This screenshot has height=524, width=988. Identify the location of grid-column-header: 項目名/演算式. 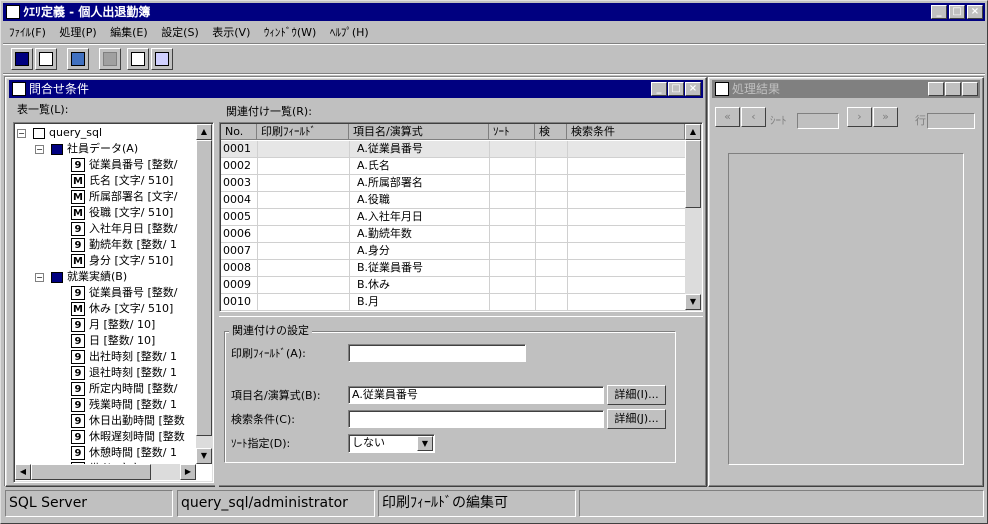
(419, 132).